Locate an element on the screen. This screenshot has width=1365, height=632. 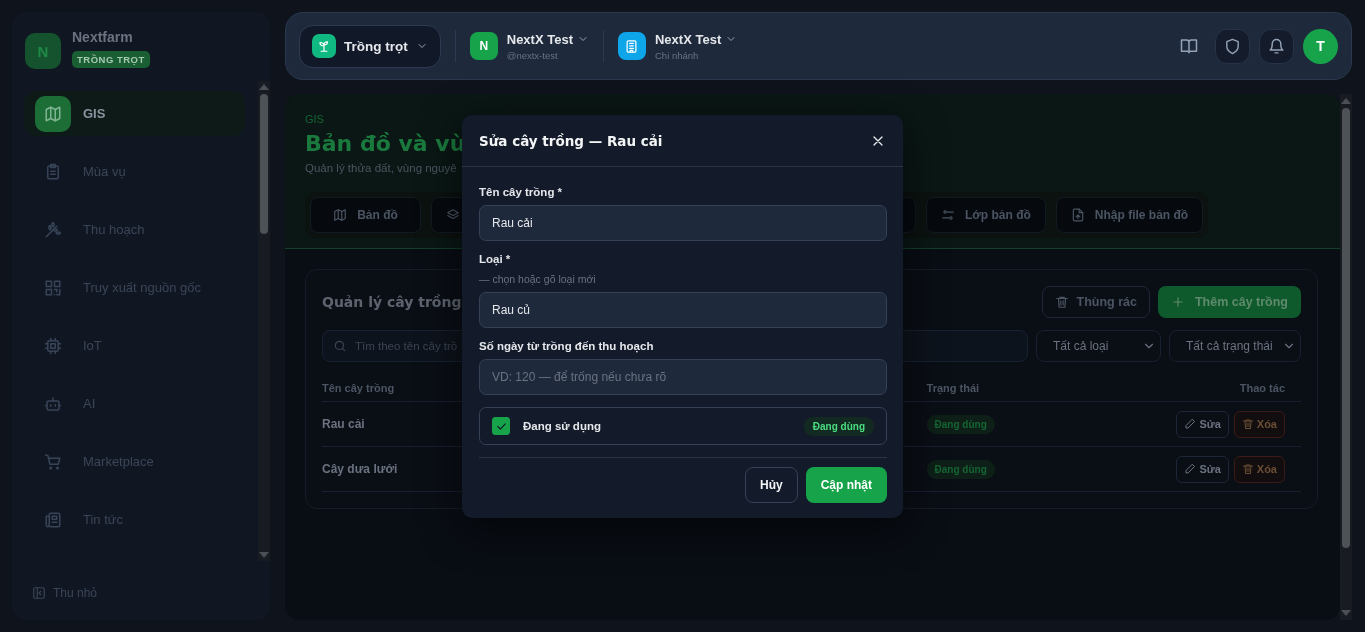
file-upload-icon is located at coordinates (1077, 215).